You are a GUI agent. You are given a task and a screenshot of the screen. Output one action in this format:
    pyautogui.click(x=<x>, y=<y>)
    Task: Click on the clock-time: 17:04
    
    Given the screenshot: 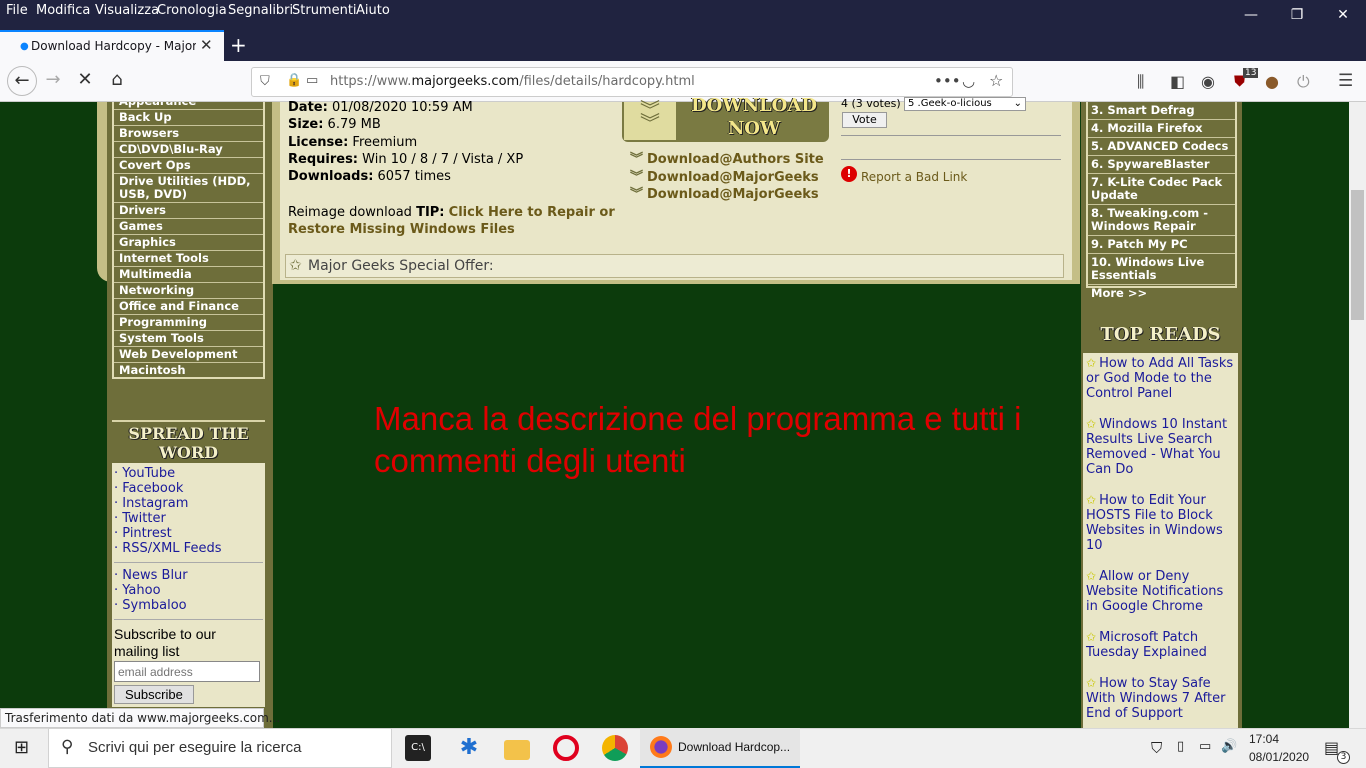 What is the action you would take?
    pyautogui.click(x=1264, y=739)
    